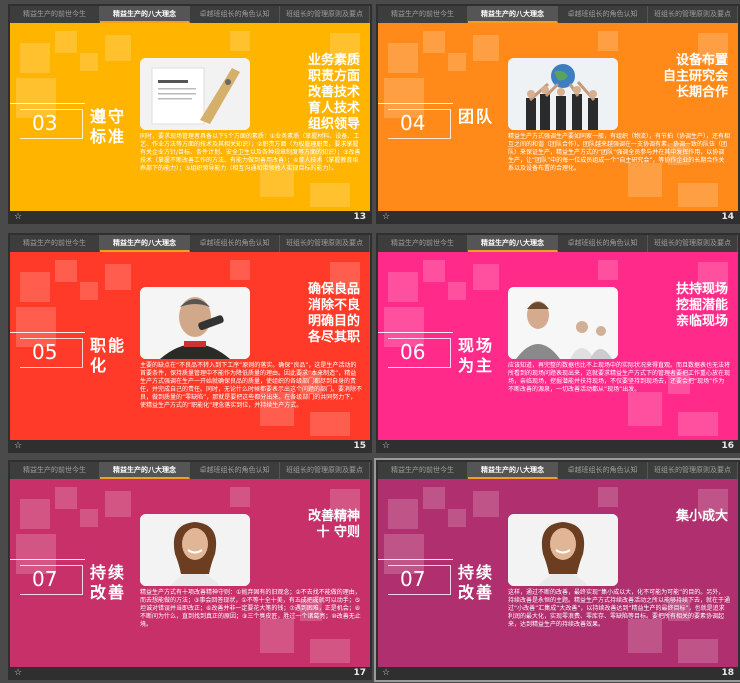  I want to click on headline: 集小成大, so click(702, 517).